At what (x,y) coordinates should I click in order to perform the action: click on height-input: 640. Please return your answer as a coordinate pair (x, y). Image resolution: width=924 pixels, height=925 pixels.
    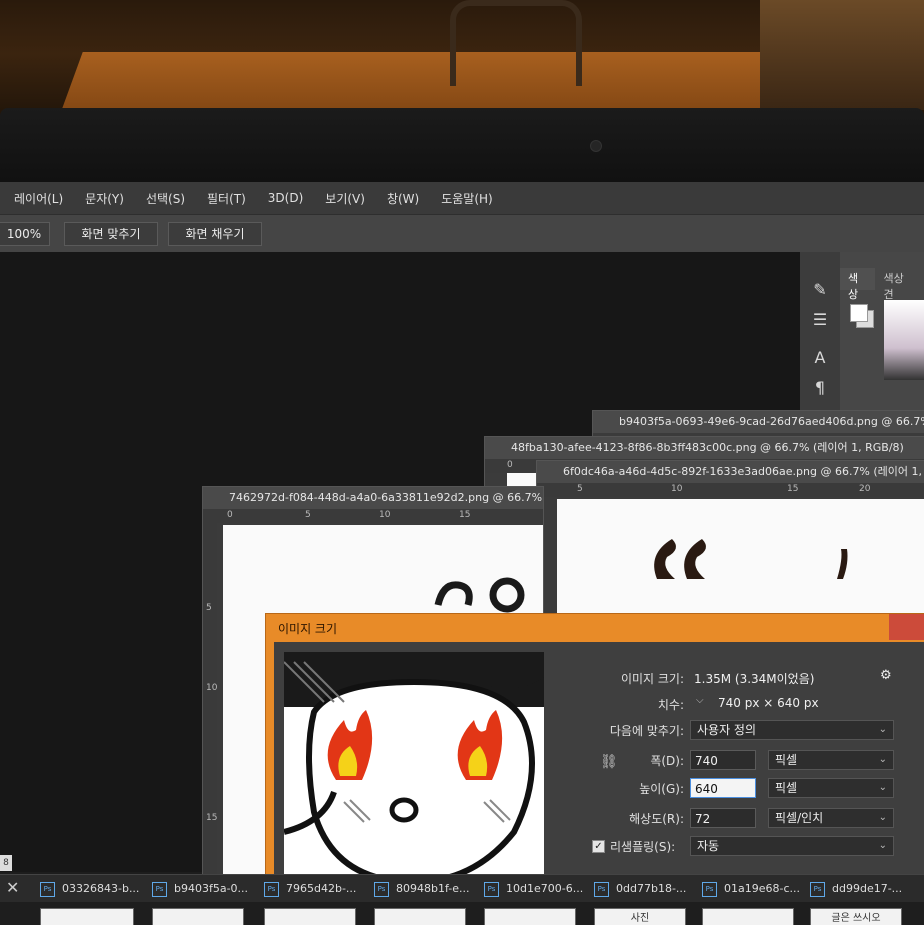
    Looking at the image, I should click on (723, 788).